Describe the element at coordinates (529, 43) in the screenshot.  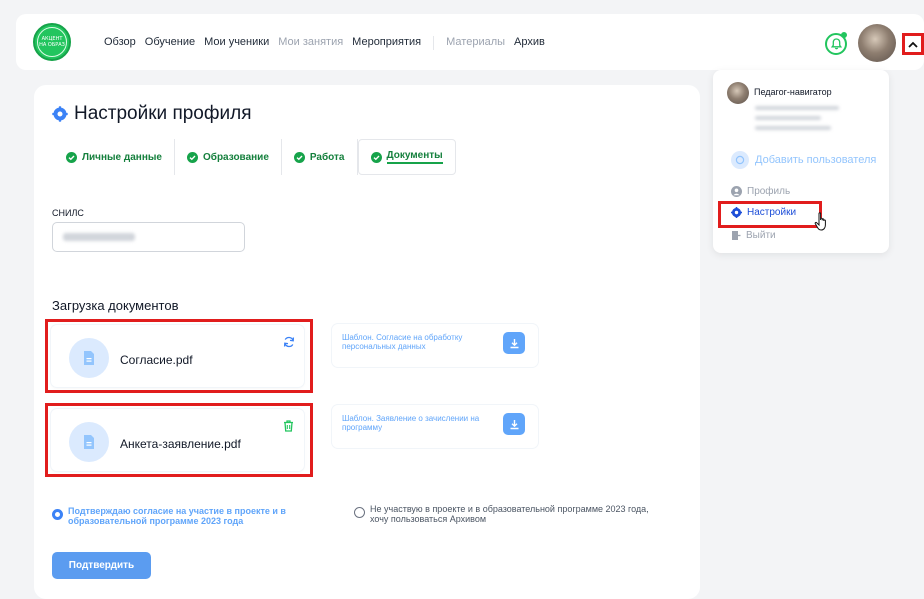
I see `nav-item-archive: Архив` at that location.